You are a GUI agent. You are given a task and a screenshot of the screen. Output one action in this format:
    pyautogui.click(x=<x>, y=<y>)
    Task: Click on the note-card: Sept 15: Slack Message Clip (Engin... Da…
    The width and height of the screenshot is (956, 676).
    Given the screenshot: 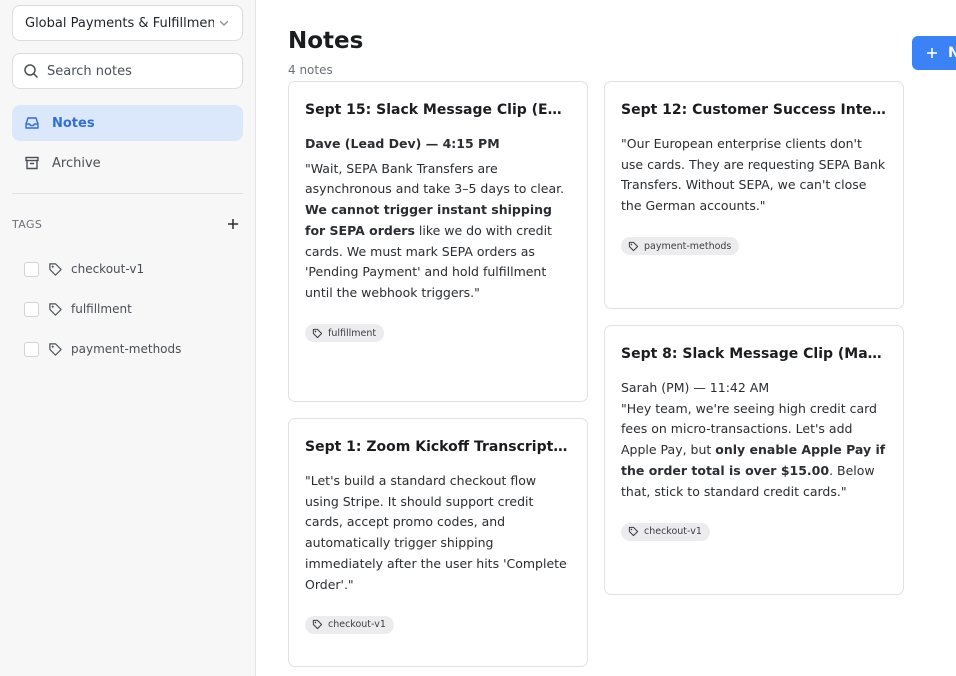 What is the action you would take?
    pyautogui.click(x=438, y=241)
    